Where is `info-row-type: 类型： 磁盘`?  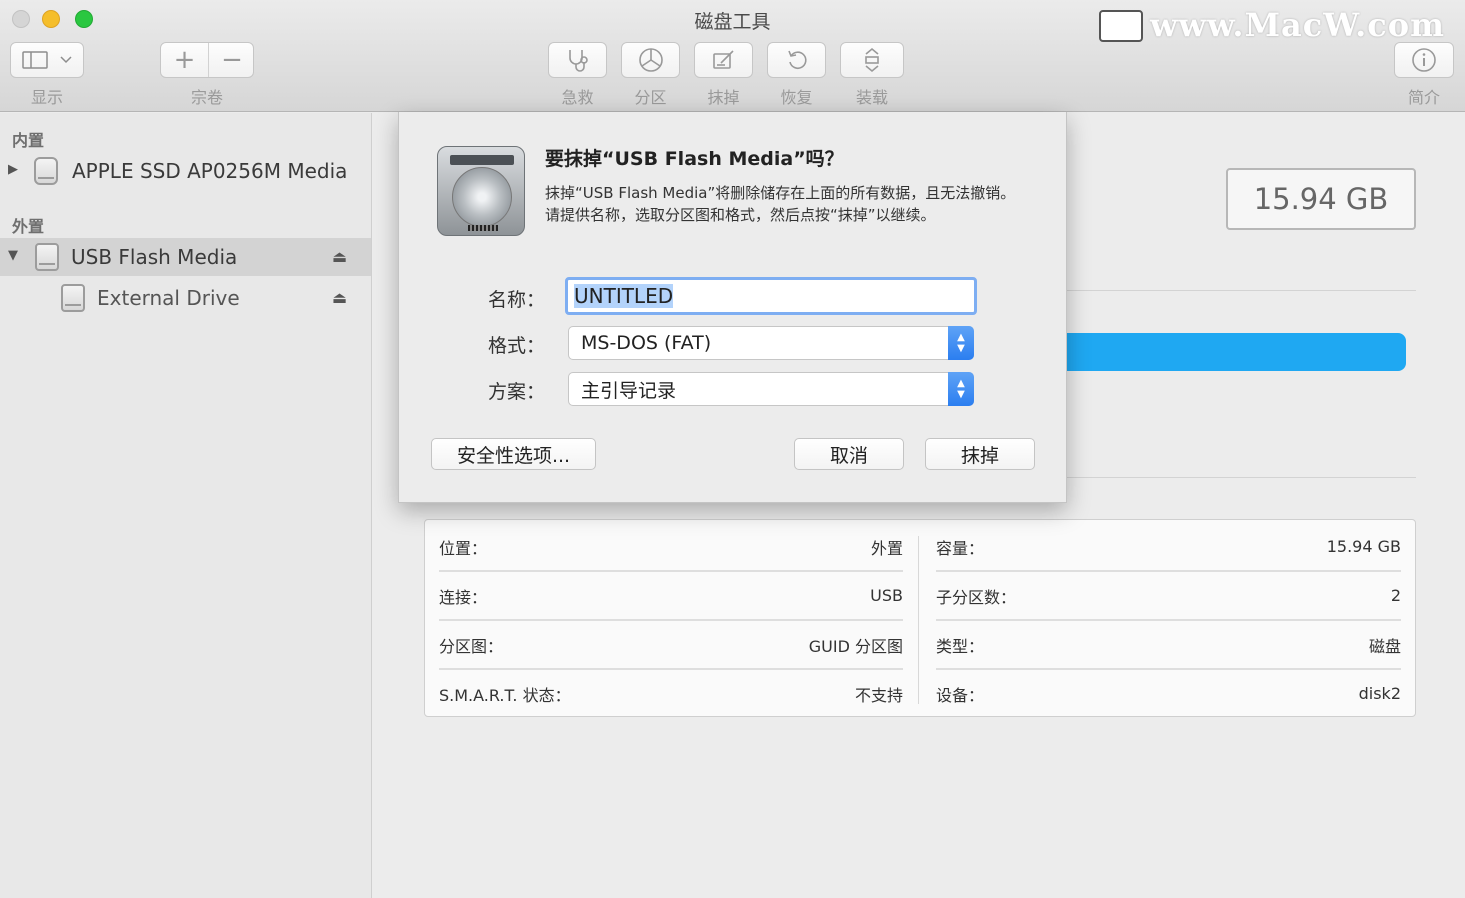 info-row-type: 类型： 磁盘 is located at coordinates (1168, 644).